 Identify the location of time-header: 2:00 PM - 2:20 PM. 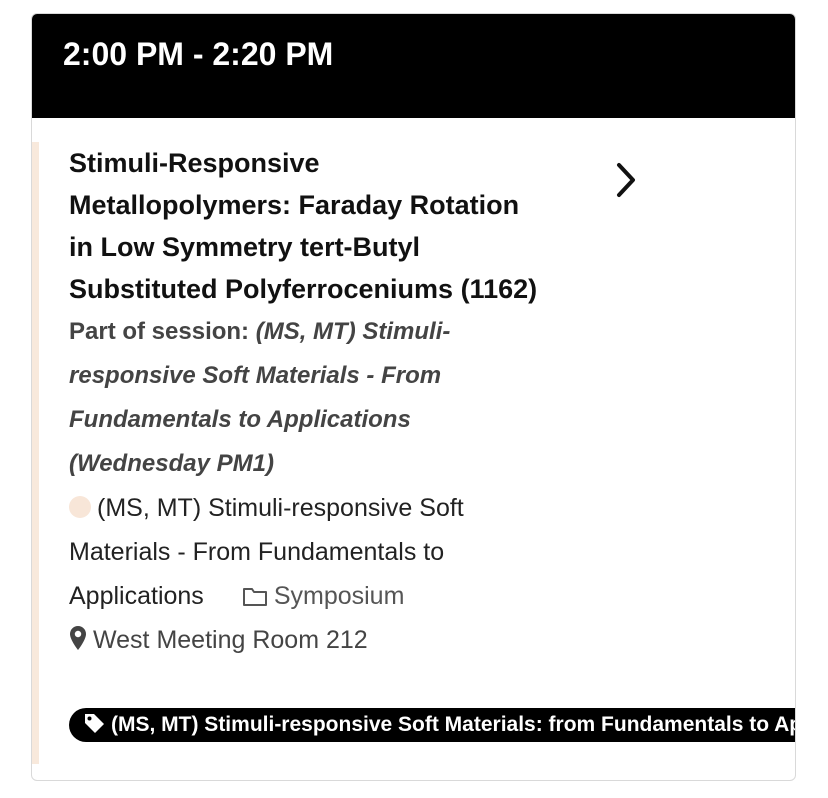
(413, 66).